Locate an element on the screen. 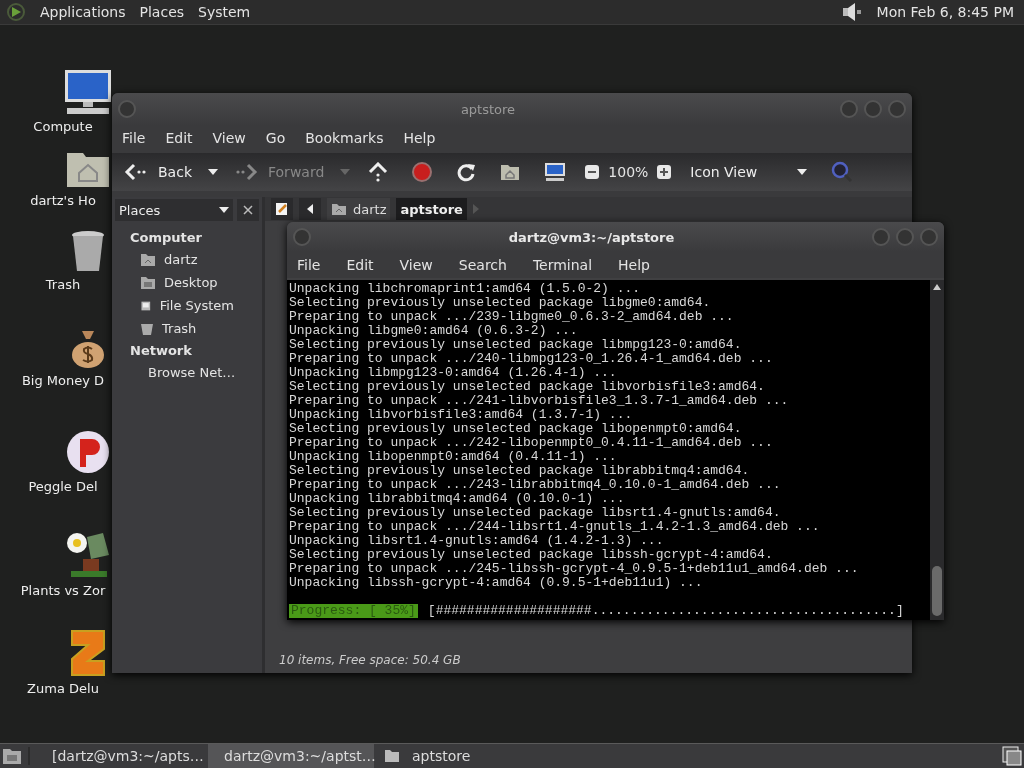  places-dropdown: Places is located at coordinates (174, 210).